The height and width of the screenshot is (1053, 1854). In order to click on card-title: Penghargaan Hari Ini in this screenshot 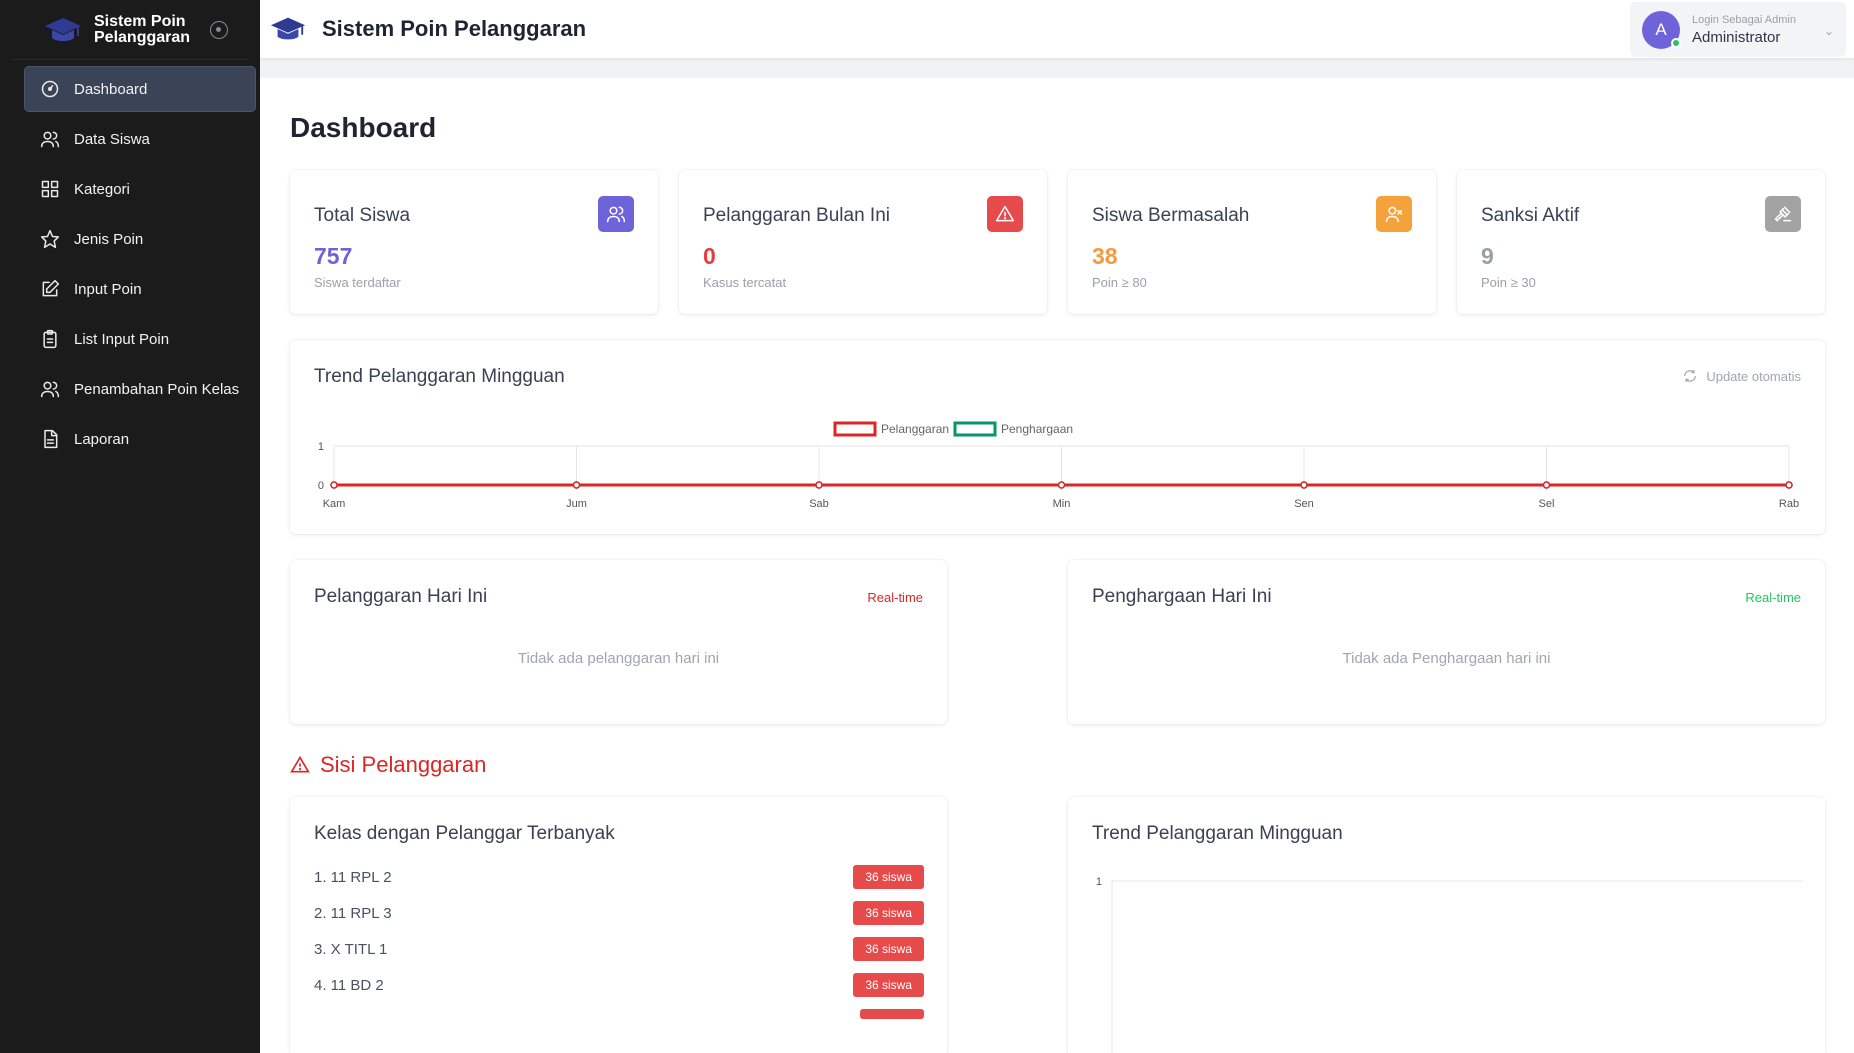, I will do `click(1182, 596)`.